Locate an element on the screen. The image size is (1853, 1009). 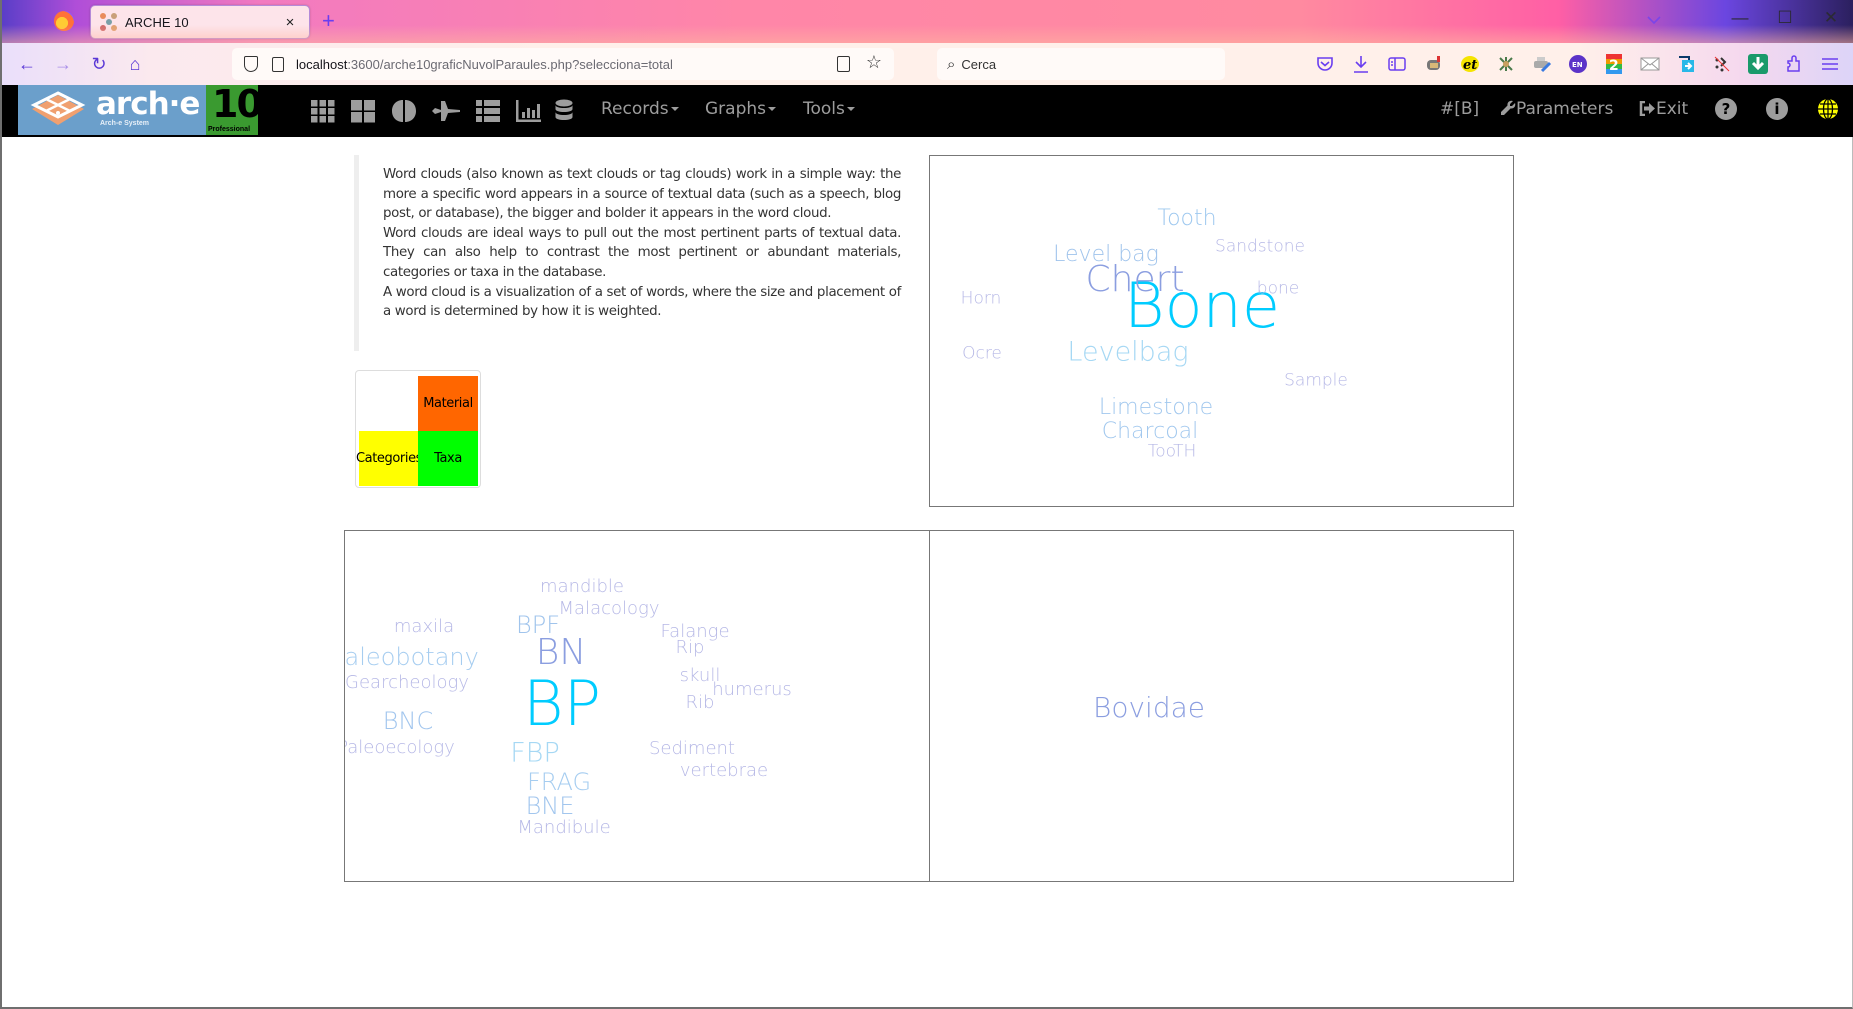
search-placeholder: Cerca is located at coordinates (979, 64).